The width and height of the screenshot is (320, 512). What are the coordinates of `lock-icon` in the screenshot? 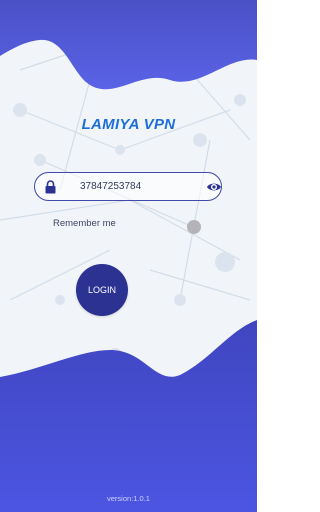 It's located at (50, 187).